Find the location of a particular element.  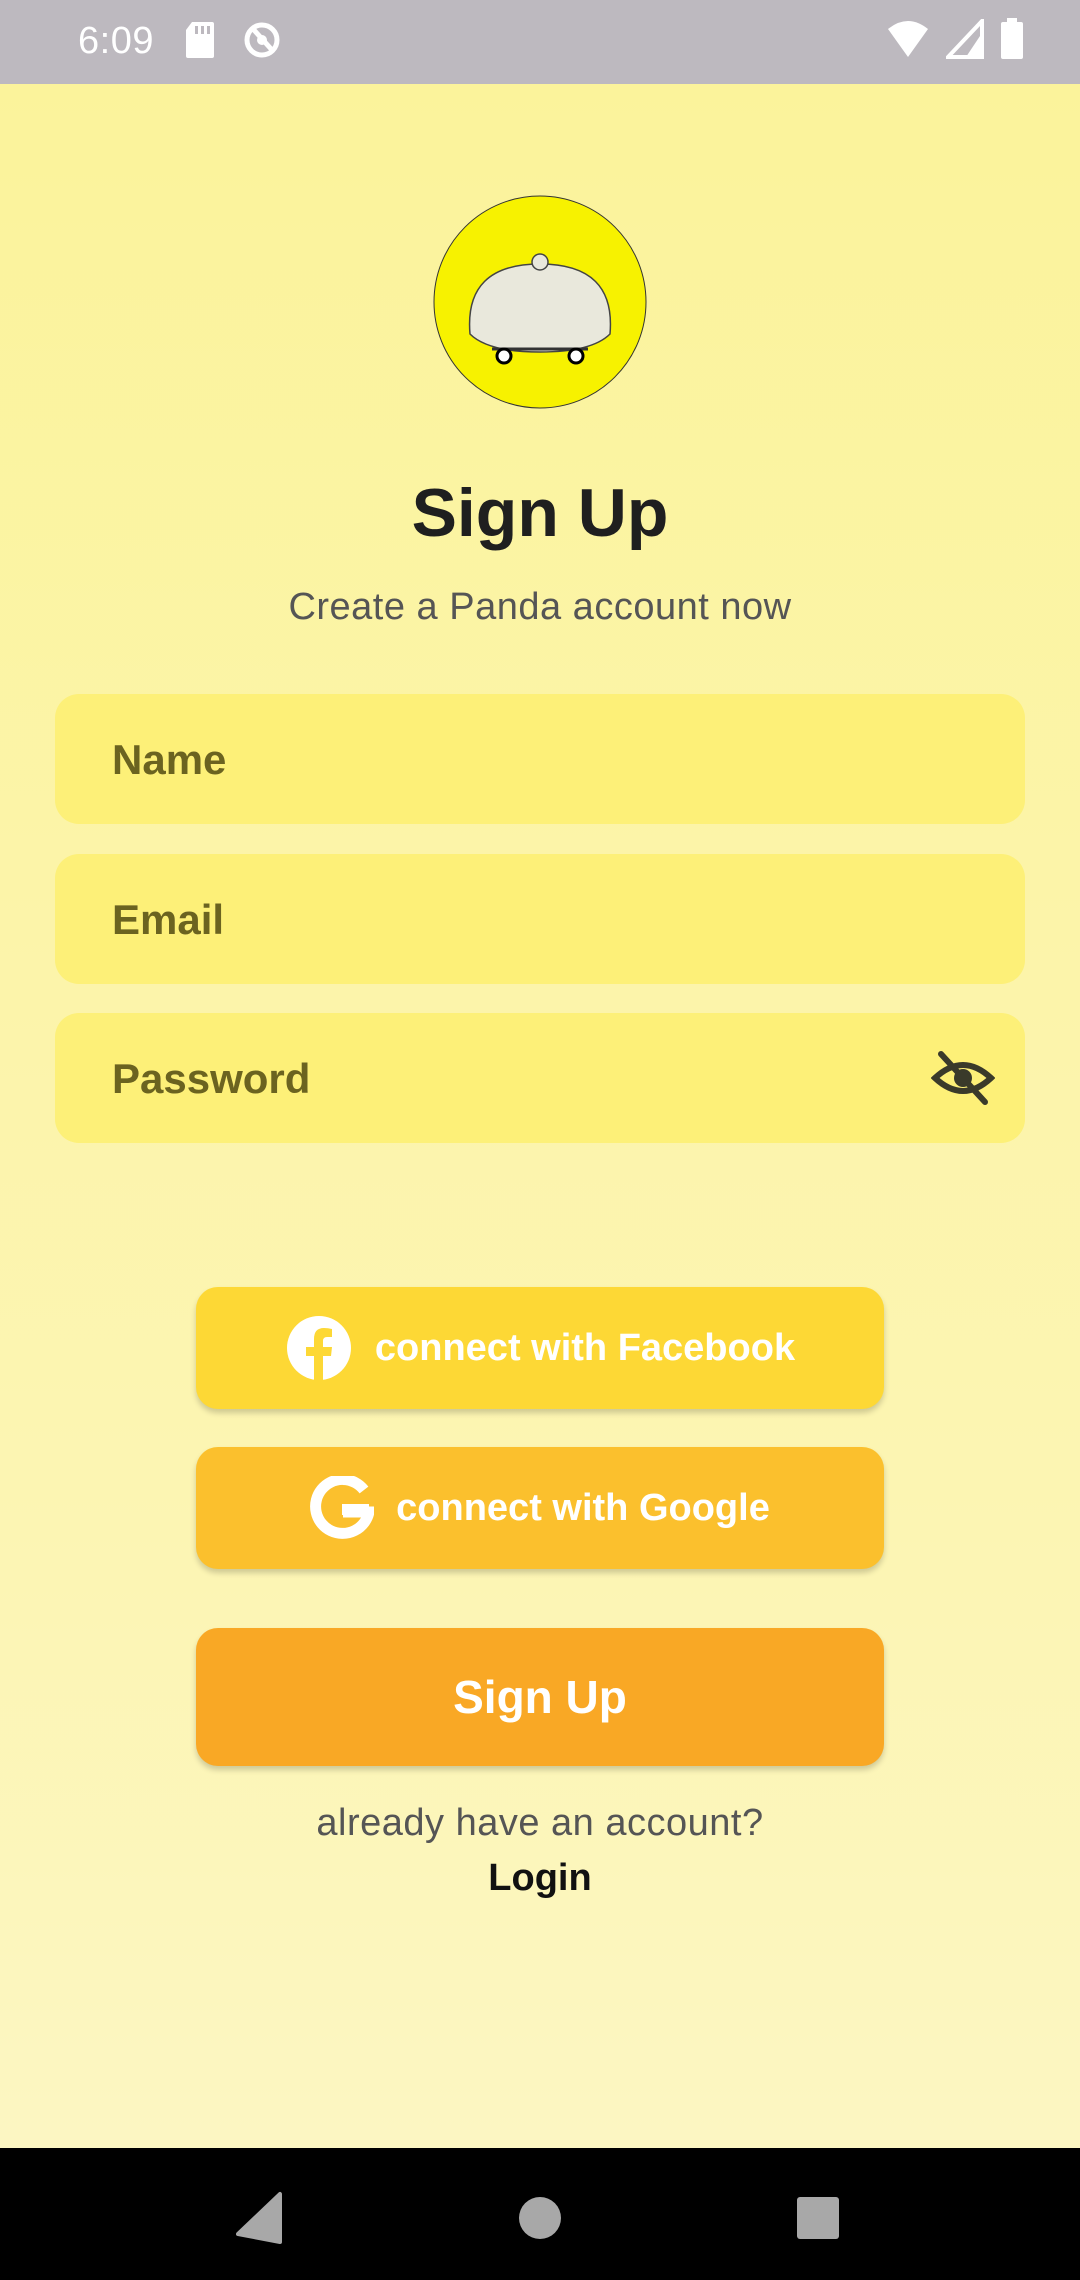

panda-logo is located at coordinates (540, 302).